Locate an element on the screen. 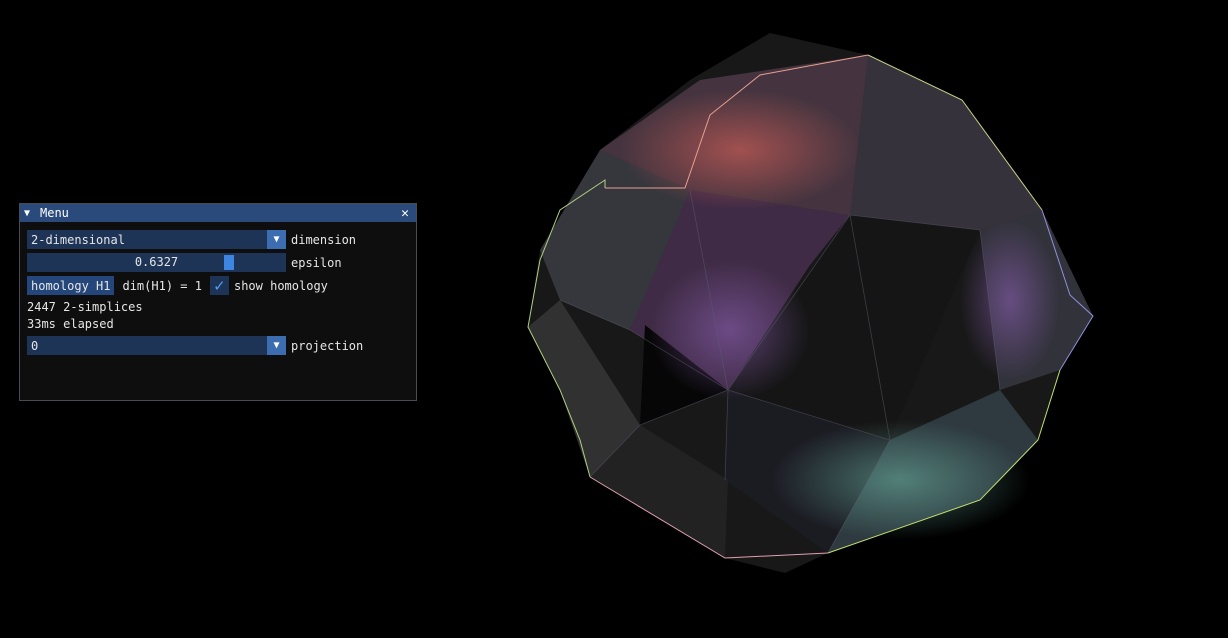 The image size is (1228, 638). menu-title: Menu is located at coordinates (54, 213).